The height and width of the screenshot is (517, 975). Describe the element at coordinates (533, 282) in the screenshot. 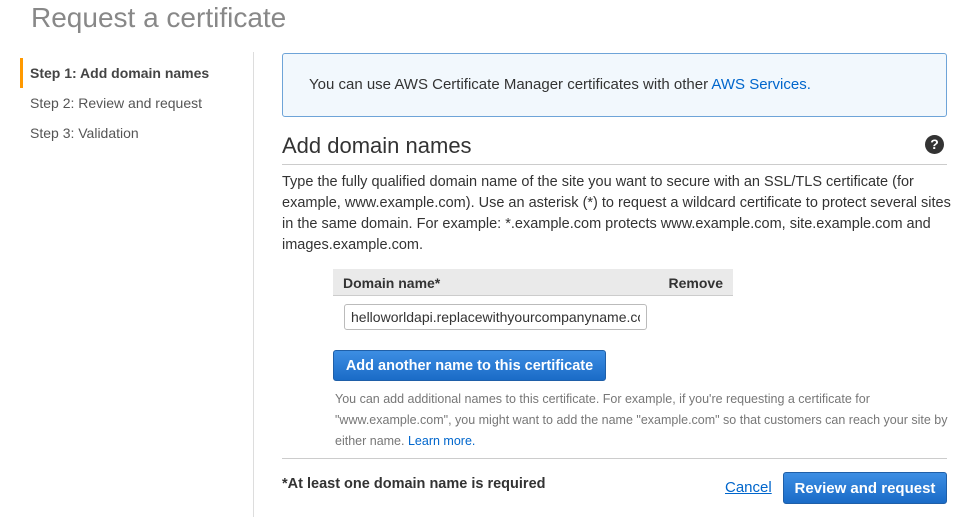

I see `domain-table-header: Domain name* Remove` at that location.